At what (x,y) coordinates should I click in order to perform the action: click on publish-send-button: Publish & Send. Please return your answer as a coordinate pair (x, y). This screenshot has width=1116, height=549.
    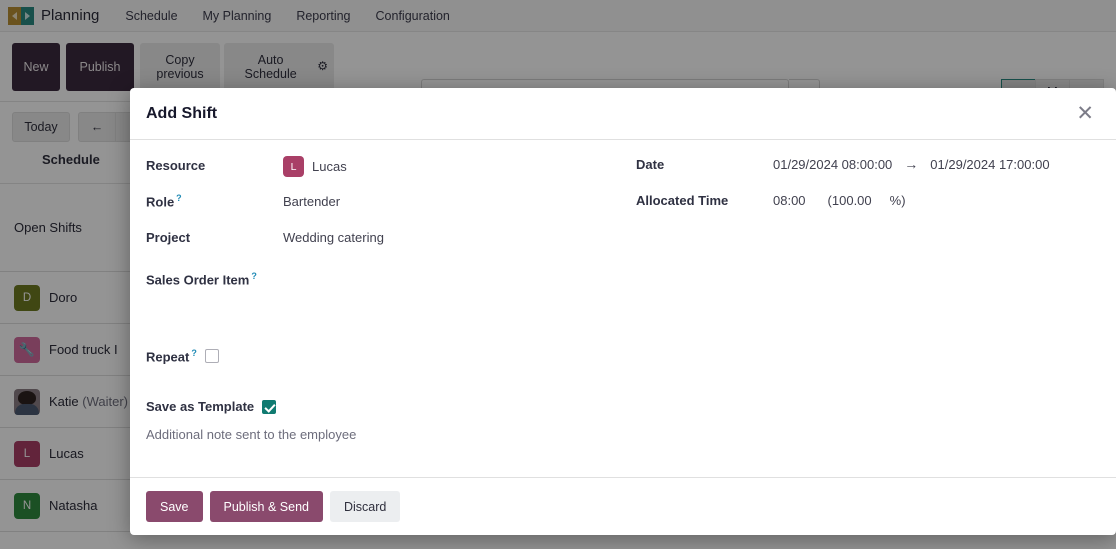
    Looking at the image, I should click on (266, 506).